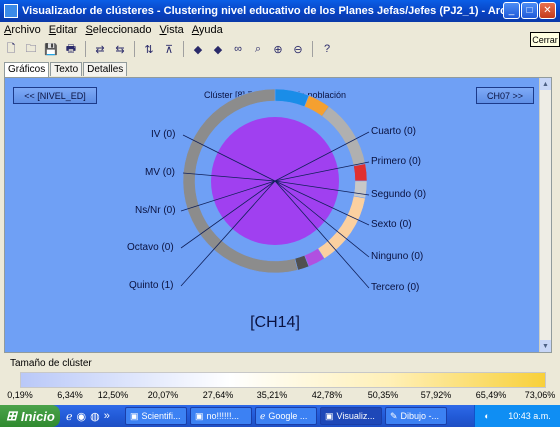  I want to click on find-binoculars-icon: ∞, so click(238, 49).